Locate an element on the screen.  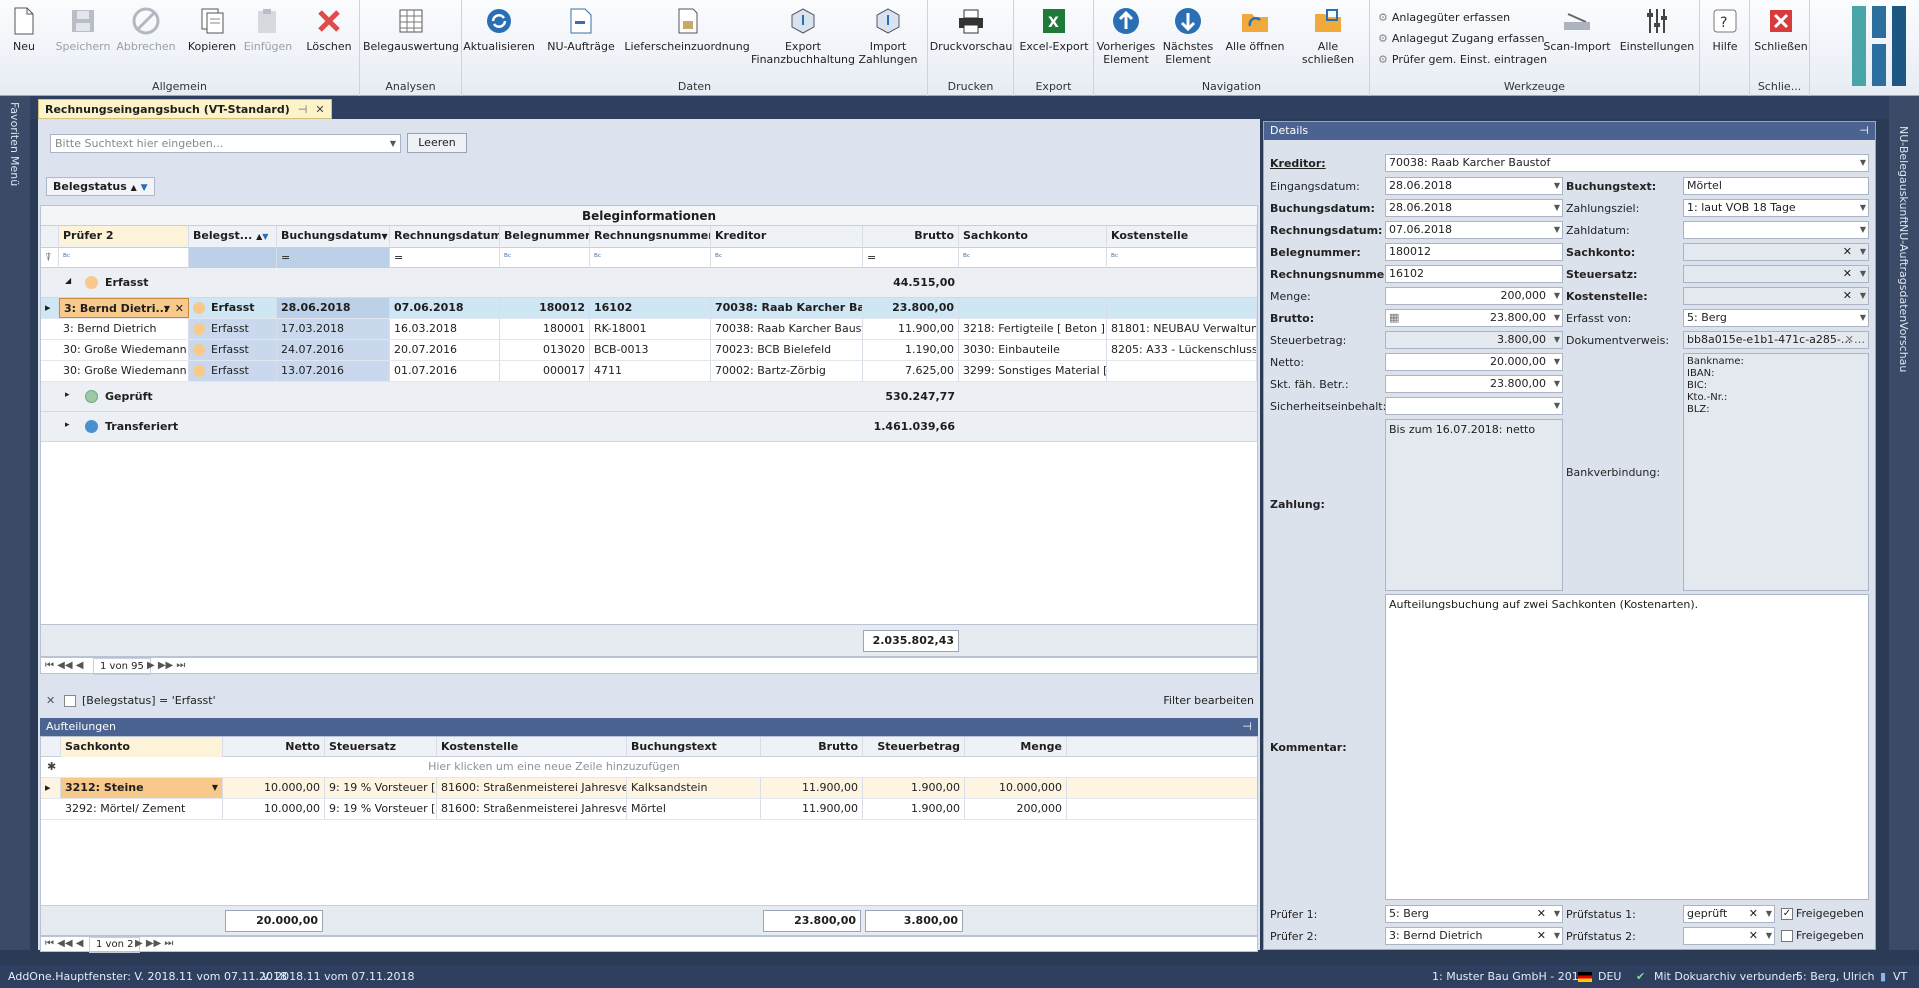
netto-field: 20.000,00 ▼ is located at coordinates (1474, 362).